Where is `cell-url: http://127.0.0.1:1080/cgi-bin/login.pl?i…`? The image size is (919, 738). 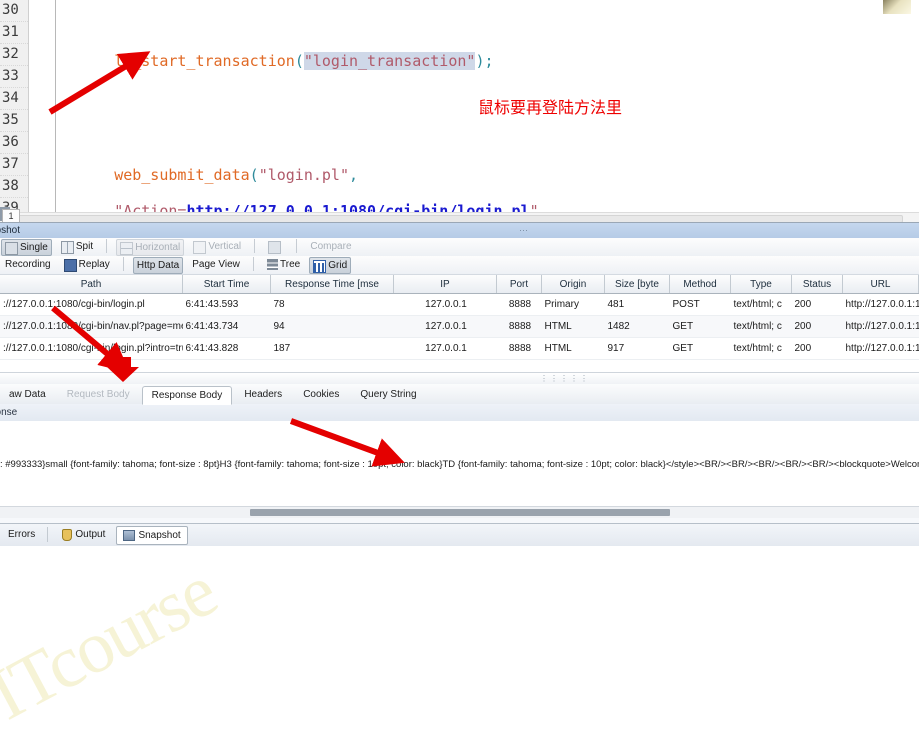 cell-url: http://127.0.0.1:1080/cgi-bin/login.pl?i… is located at coordinates (880, 348).